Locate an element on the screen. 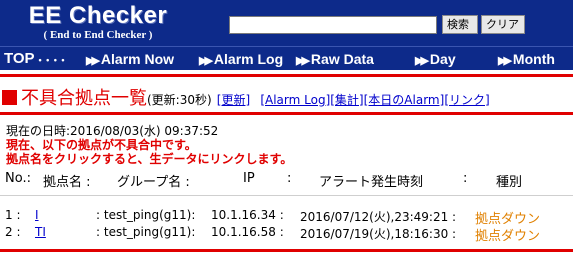 The width and height of the screenshot is (573, 258). row-time: 2016/07/12(火),23:49:21 : is located at coordinates (378, 217).